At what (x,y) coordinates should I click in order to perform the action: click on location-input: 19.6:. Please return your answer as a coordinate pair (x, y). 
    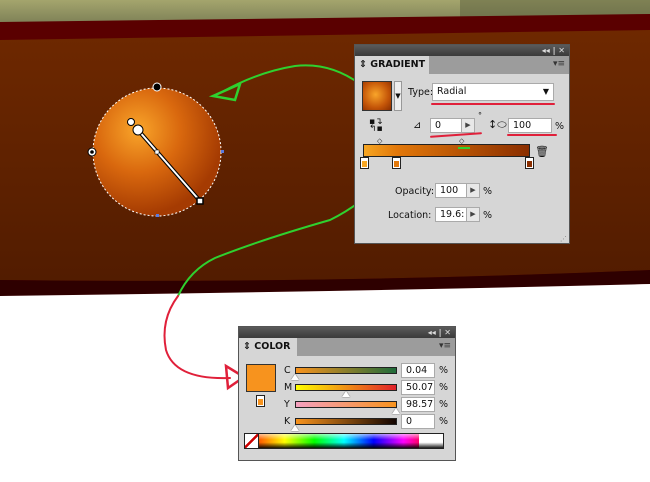
    Looking at the image, I should click on (451, 214).